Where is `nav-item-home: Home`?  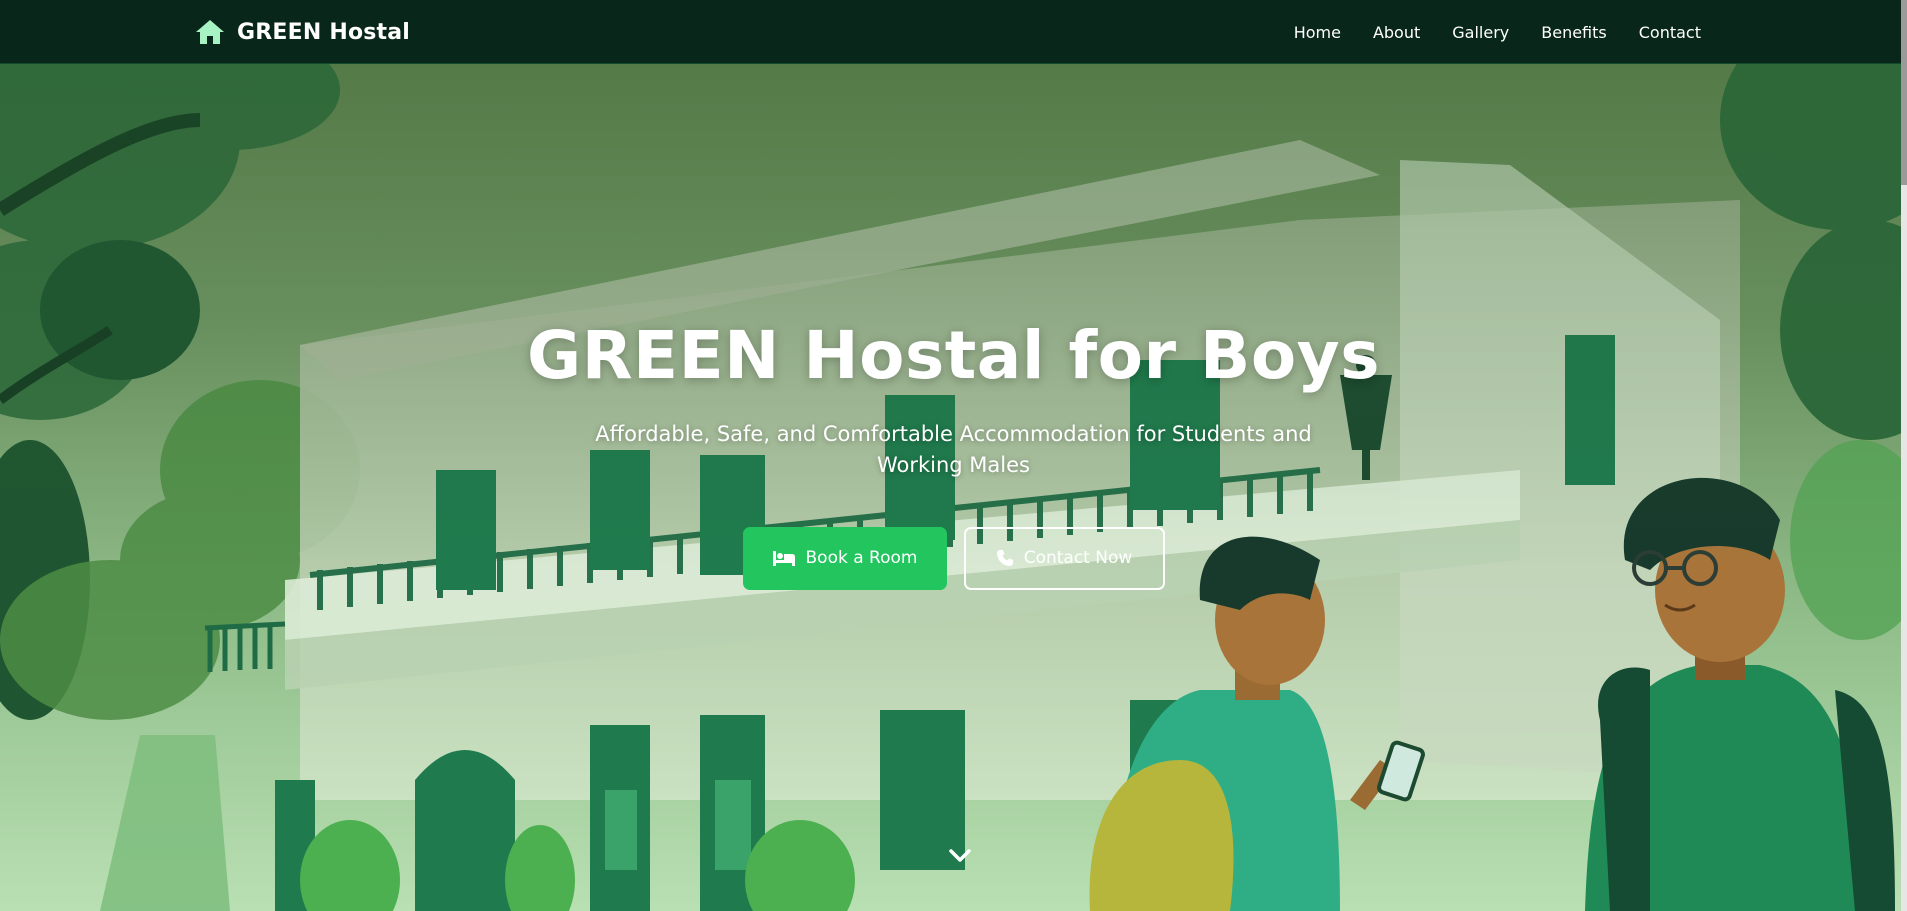
nav-item-home: Home is located at coordinates (1317, 32).